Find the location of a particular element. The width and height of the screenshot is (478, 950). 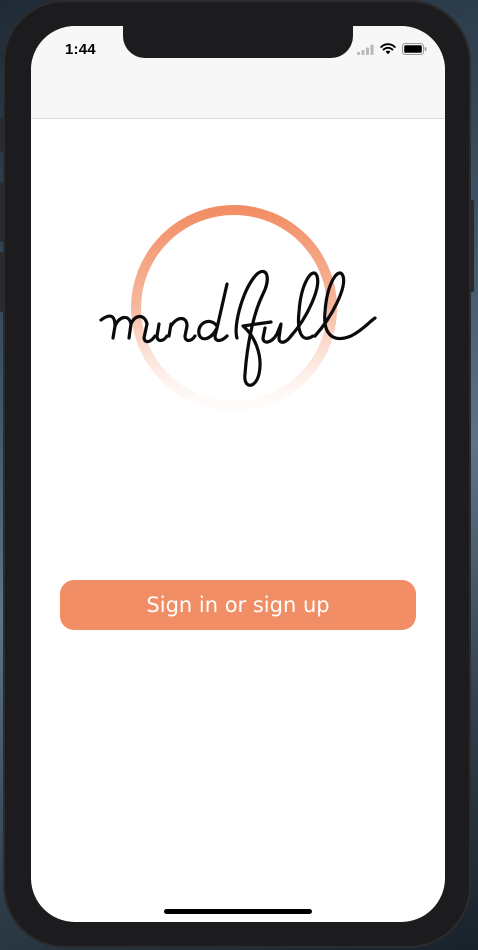

wifi-icon is located at coordinates (388, 49).